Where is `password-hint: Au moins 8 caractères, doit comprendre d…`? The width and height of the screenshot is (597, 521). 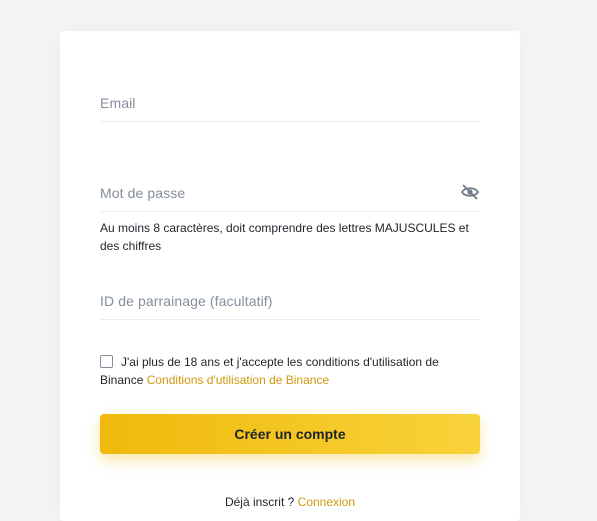 password-hint: Au moins 8 caractères, doit comprendre d… is located at coordinates (284, 237).